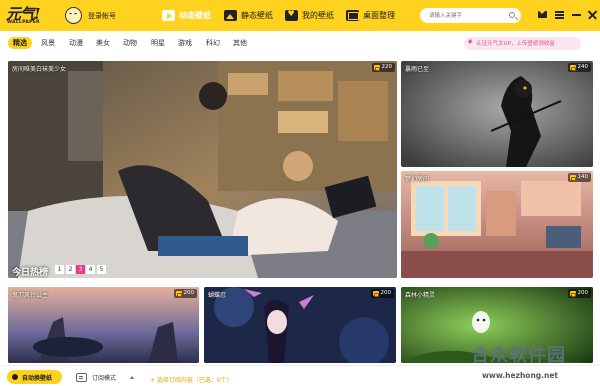 The height and width of the screenshot is (386, 600). What do you see at coordinates (291, 15) in the screenshot?
I see `heart-icon` at bounding box center [291, 15].